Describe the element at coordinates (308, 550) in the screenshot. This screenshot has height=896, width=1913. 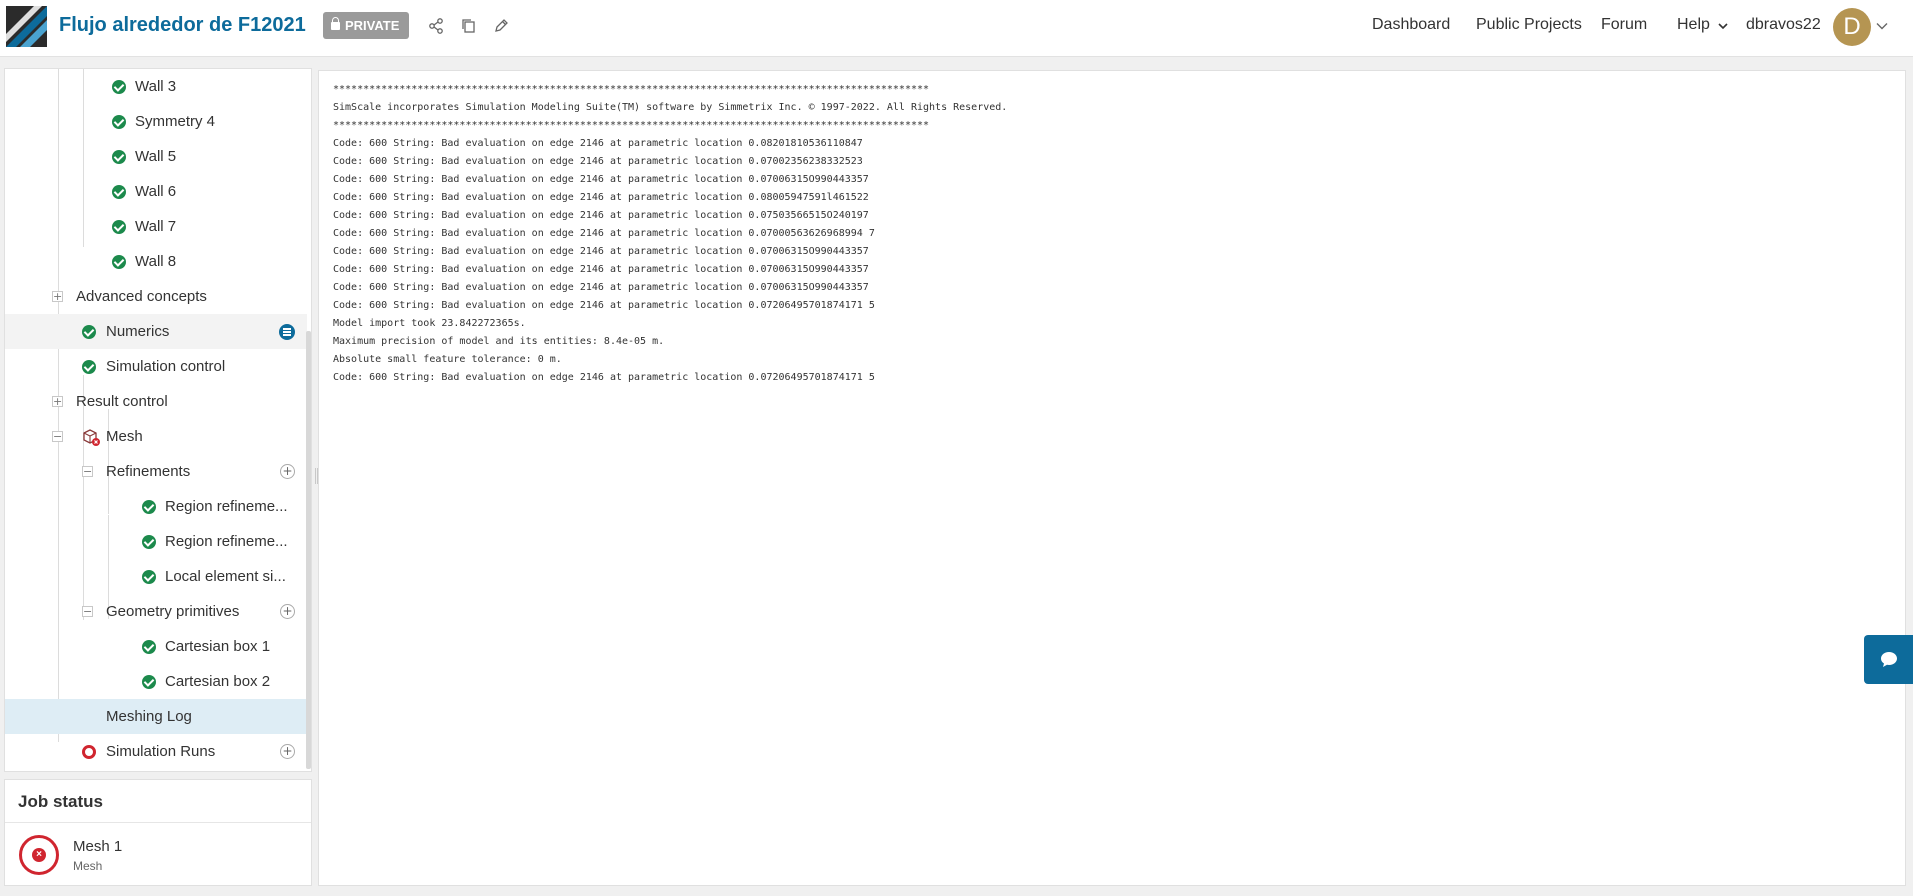
I see `tree-scrollbar` at that location.